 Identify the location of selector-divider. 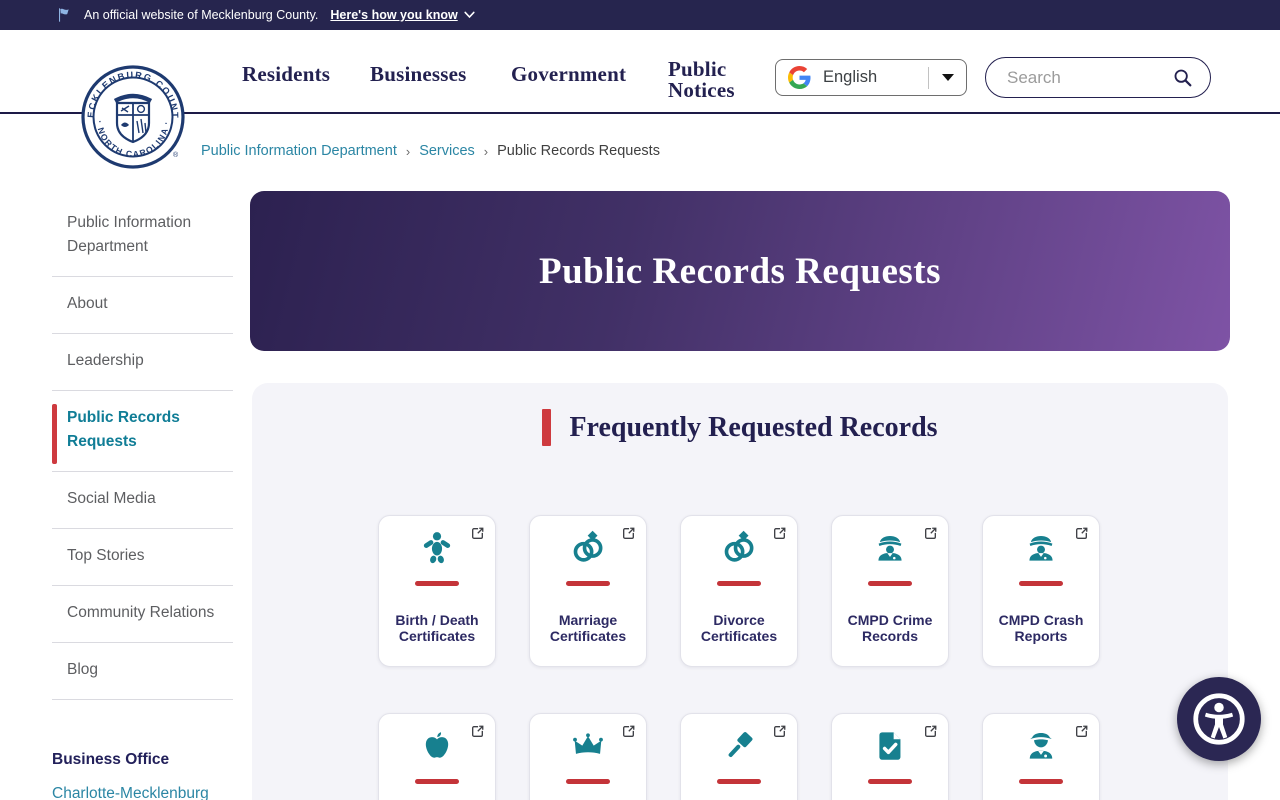
(928, 77).